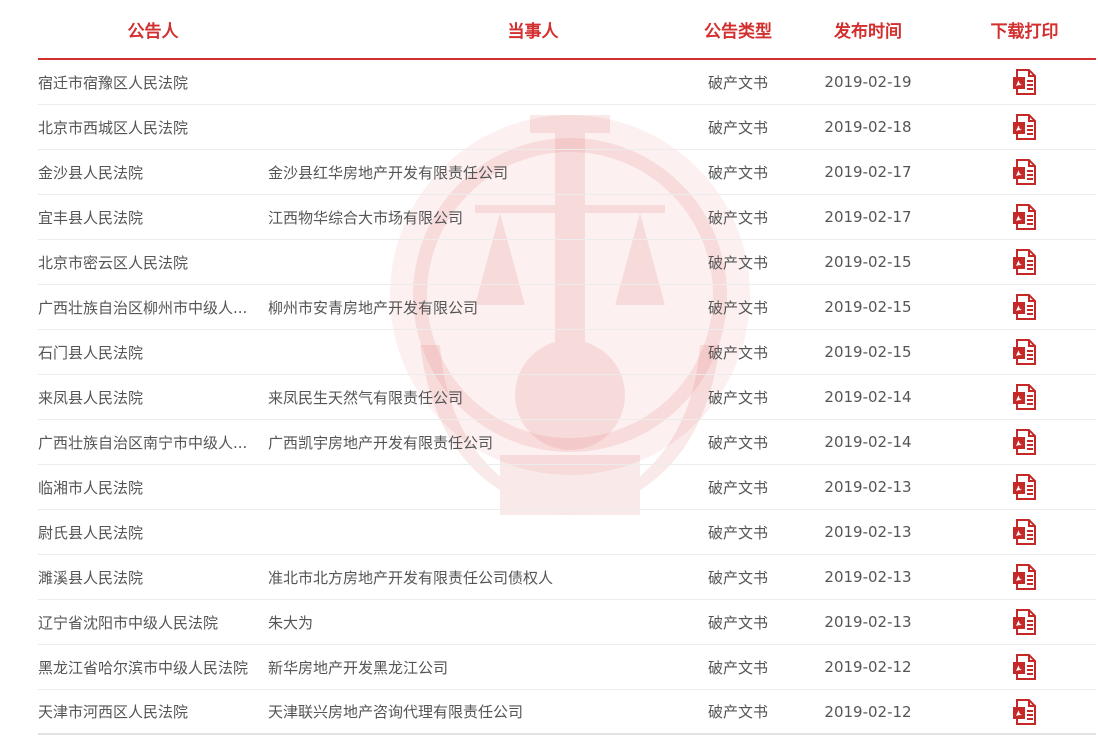 This screenshot has height=739, width=1098. What do you see at coordinates (153, 217) in the screenshot?
I see `court-cell: 宜丰县人民法院` at bounding box center [153, 217].